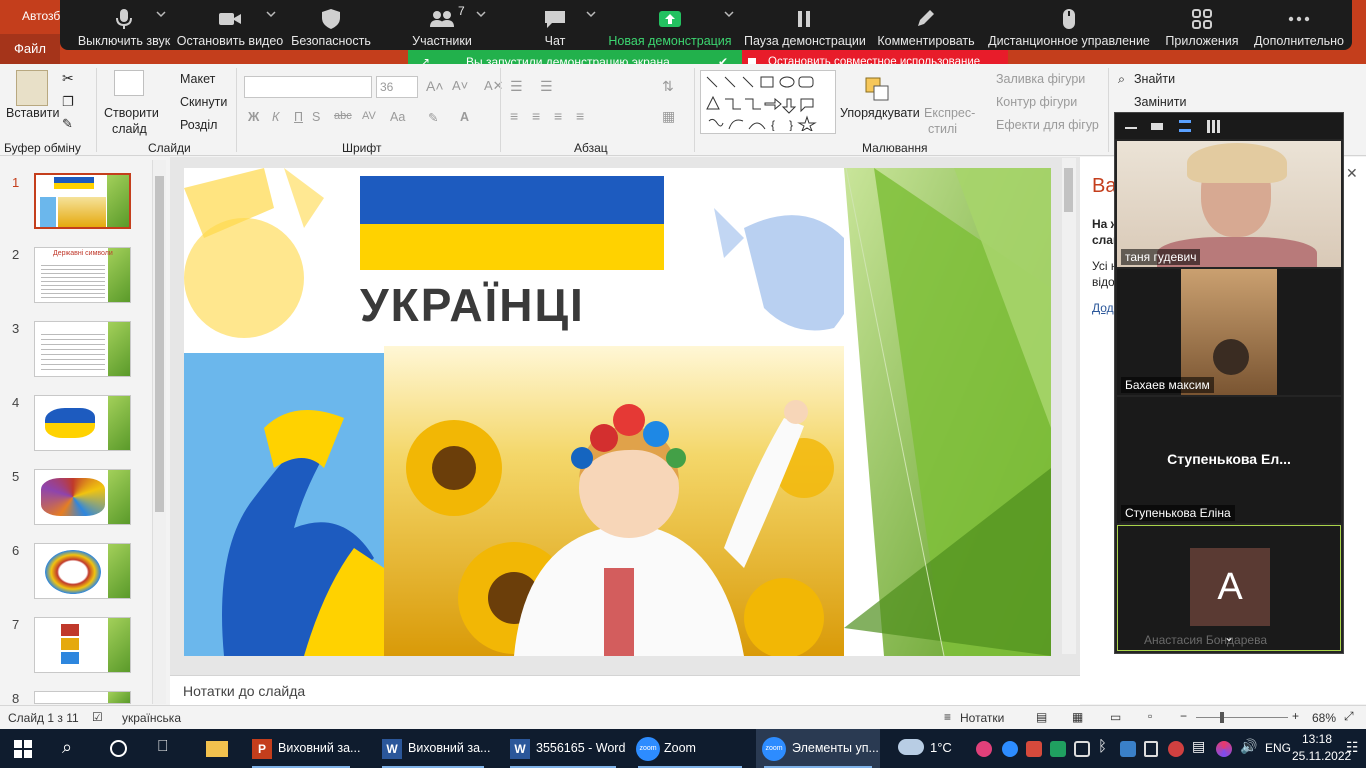 The image size is (1366, 768). I want to click on bullets-icon: ☰, so click(516, 86).